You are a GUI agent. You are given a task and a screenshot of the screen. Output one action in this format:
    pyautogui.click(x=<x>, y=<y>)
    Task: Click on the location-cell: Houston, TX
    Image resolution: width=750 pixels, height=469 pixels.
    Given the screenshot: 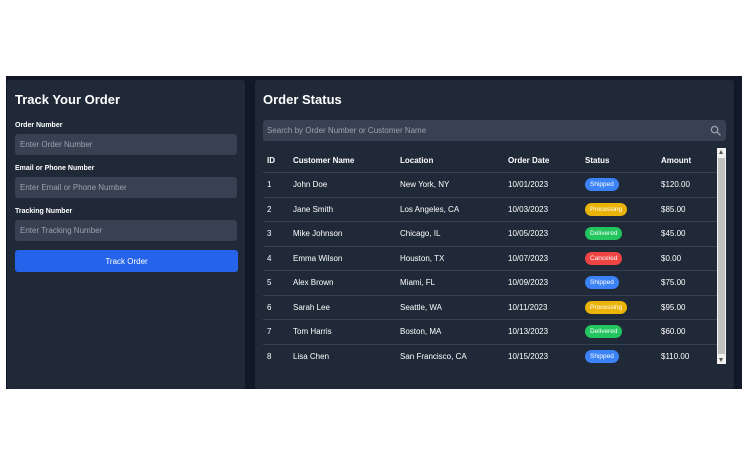 What is the action you would take?
    pyautogui.click(x=450, y=258)
    